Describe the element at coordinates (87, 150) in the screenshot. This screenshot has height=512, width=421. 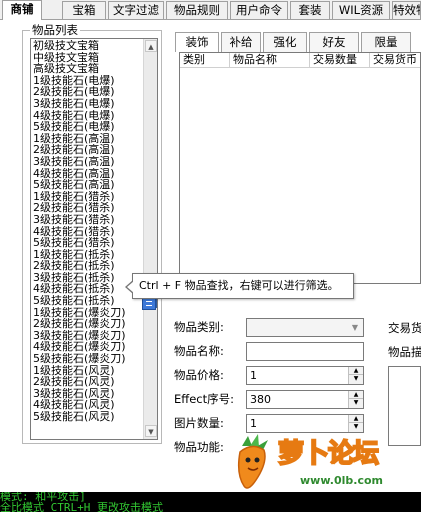
I see `list-item: 2级技能石(高温)` at that location.